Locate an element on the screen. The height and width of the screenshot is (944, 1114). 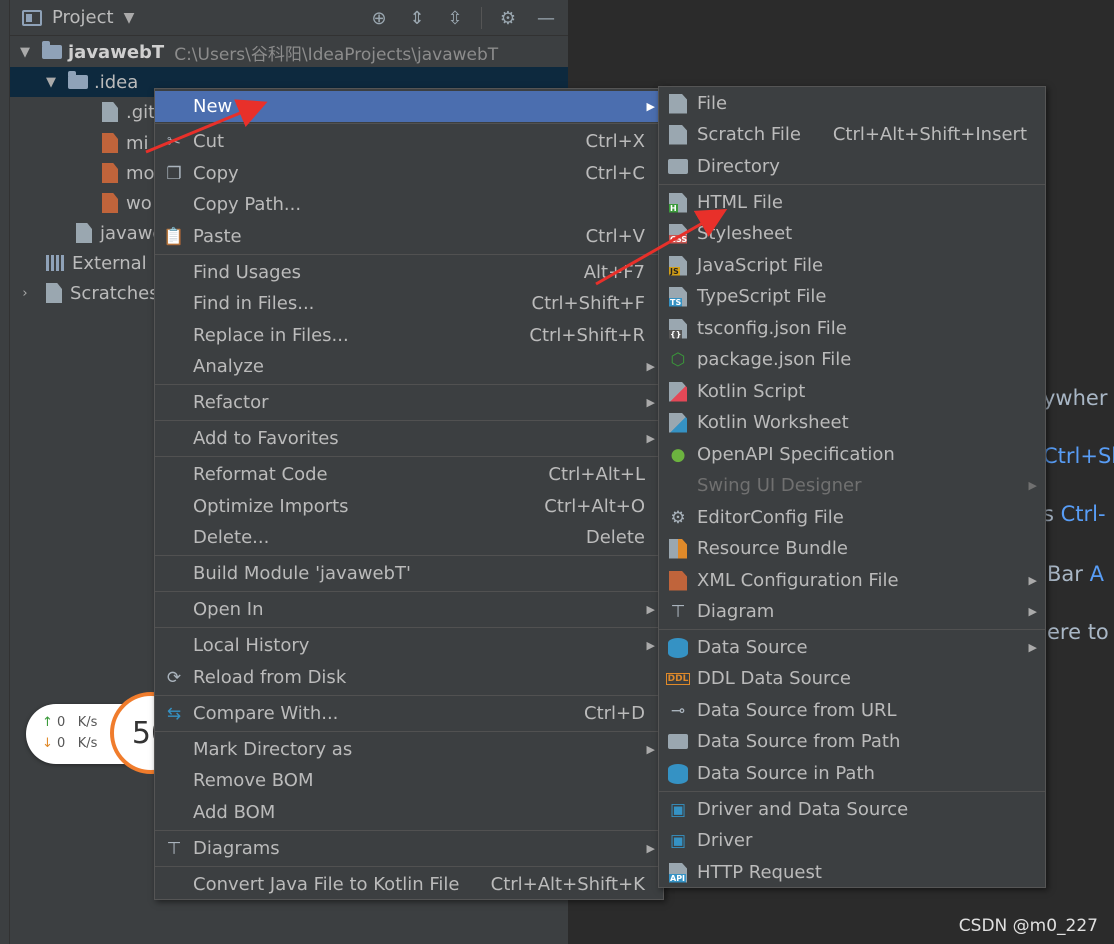
minimize-icon: — is located at coordinates (546, 18).